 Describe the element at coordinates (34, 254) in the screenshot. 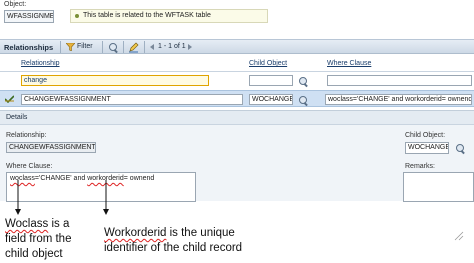

I see `woclass-annotation-line3: child object` at that location.